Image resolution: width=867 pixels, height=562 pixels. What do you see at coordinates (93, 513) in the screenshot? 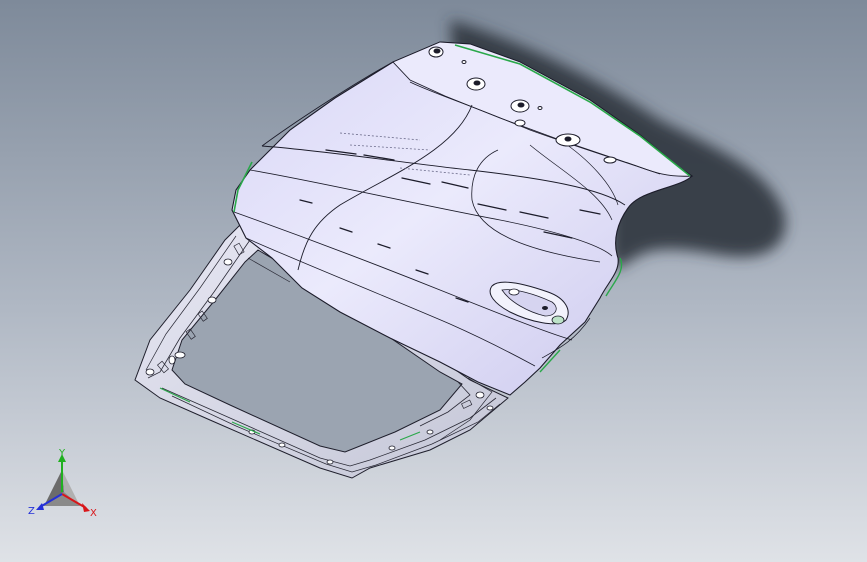
I see `x-axis-label: X` at bounding box center [93, 513].